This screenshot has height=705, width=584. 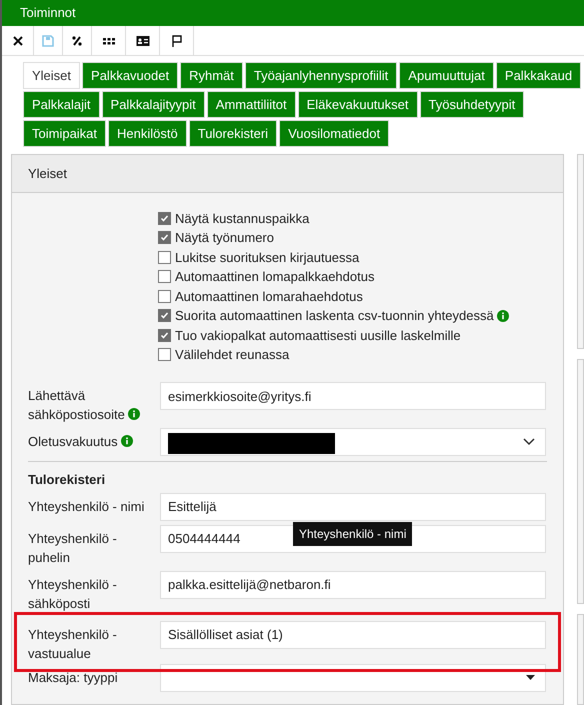 I want to click on field-label: Oletusvakuutus, so click(x=73, y=441).